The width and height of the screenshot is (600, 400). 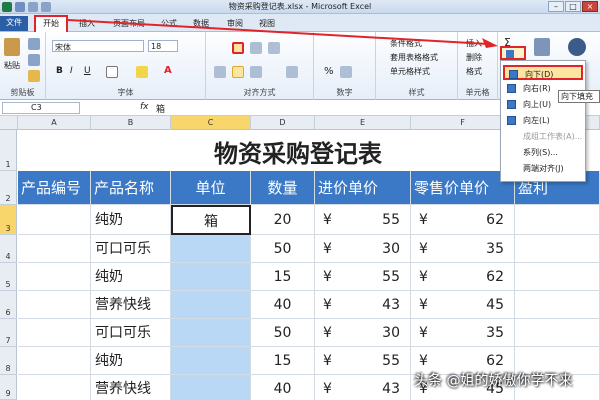 I want to click on close-button: ×, so click(x=590, y=6).